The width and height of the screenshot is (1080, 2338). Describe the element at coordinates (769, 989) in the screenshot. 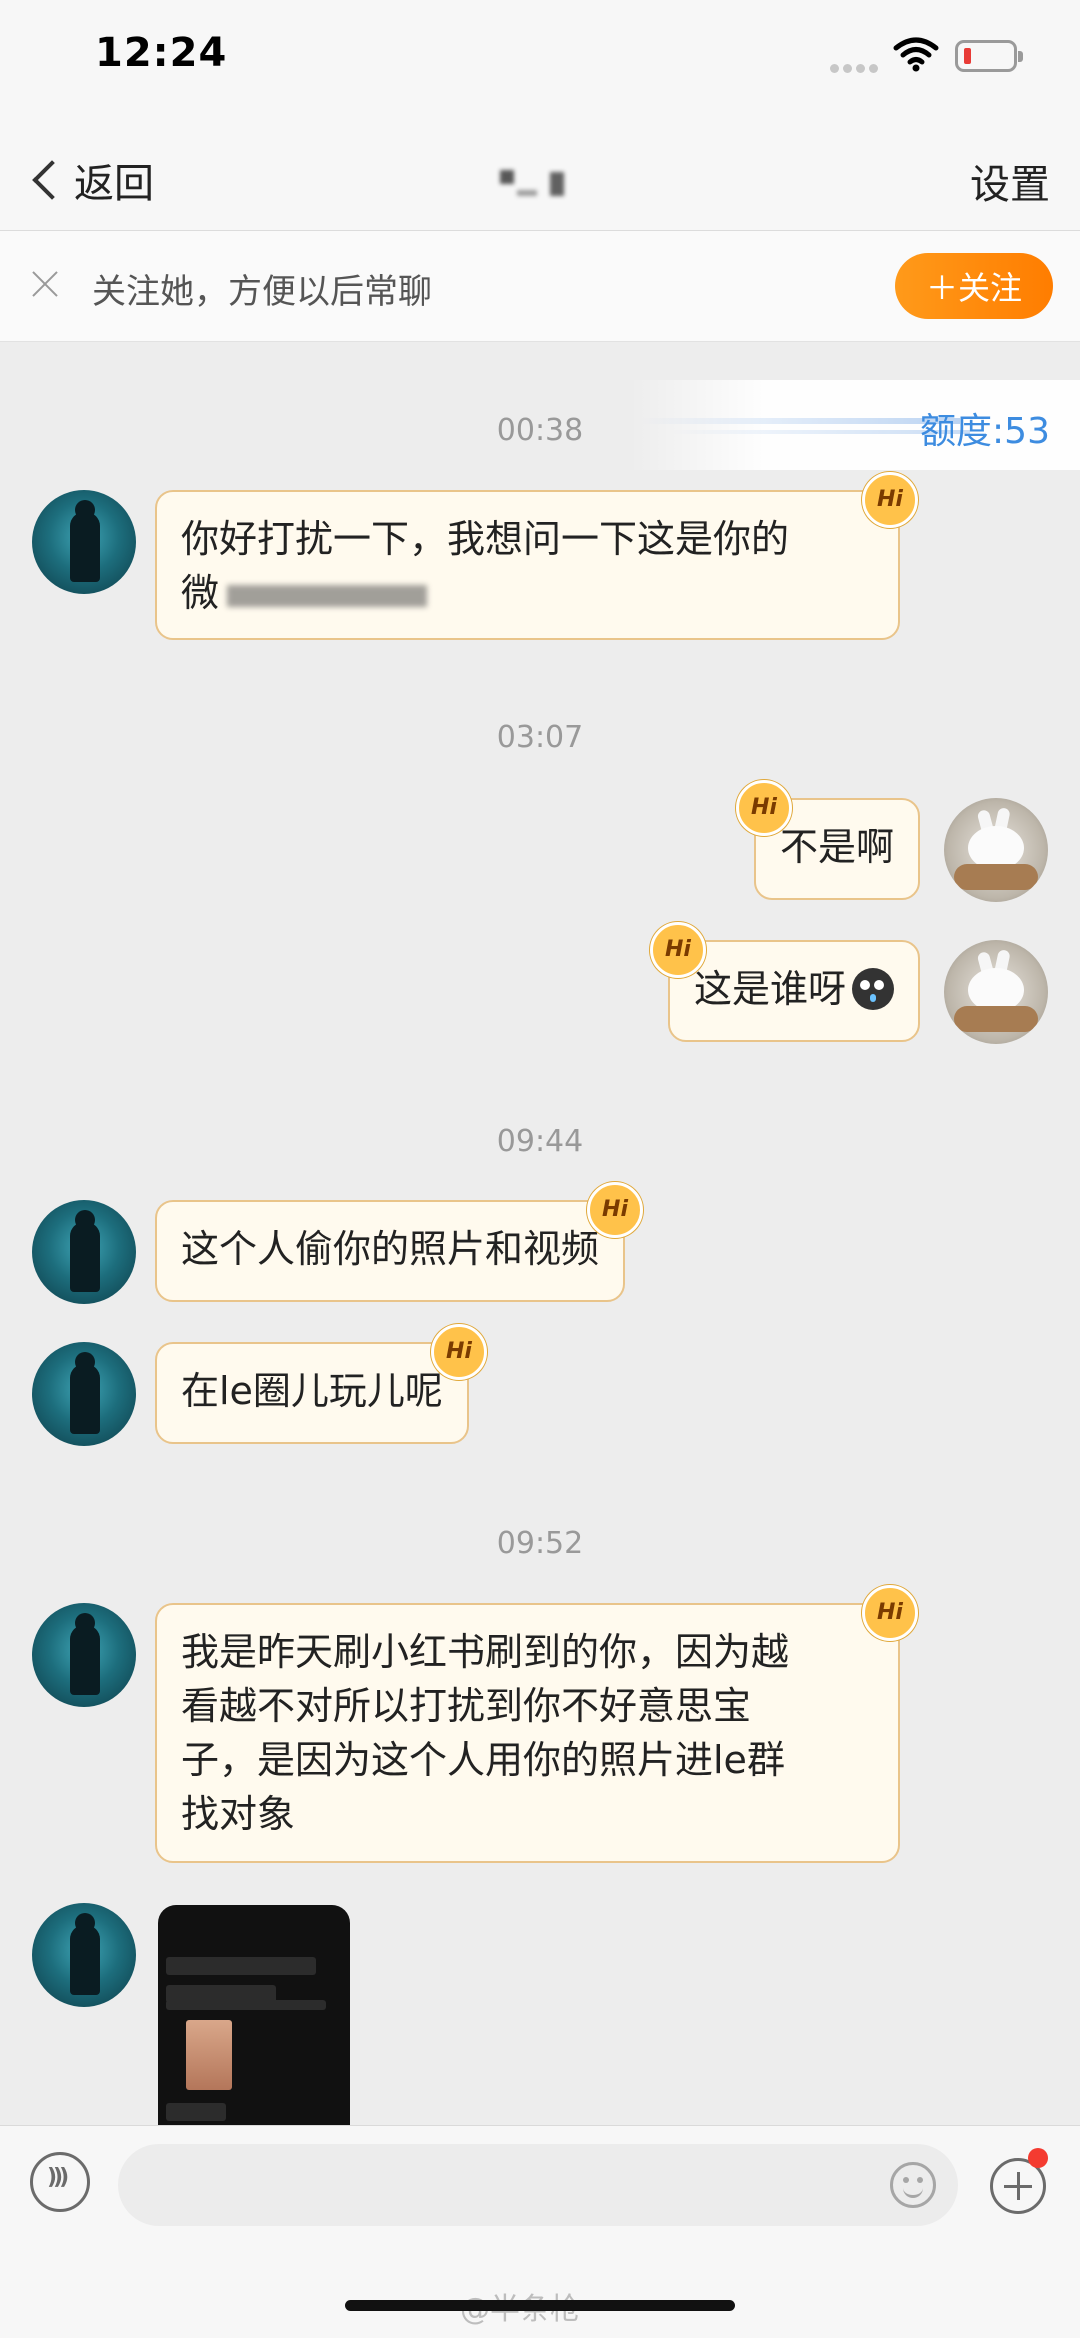

I see `message-text: 这是谁呀` at that location.